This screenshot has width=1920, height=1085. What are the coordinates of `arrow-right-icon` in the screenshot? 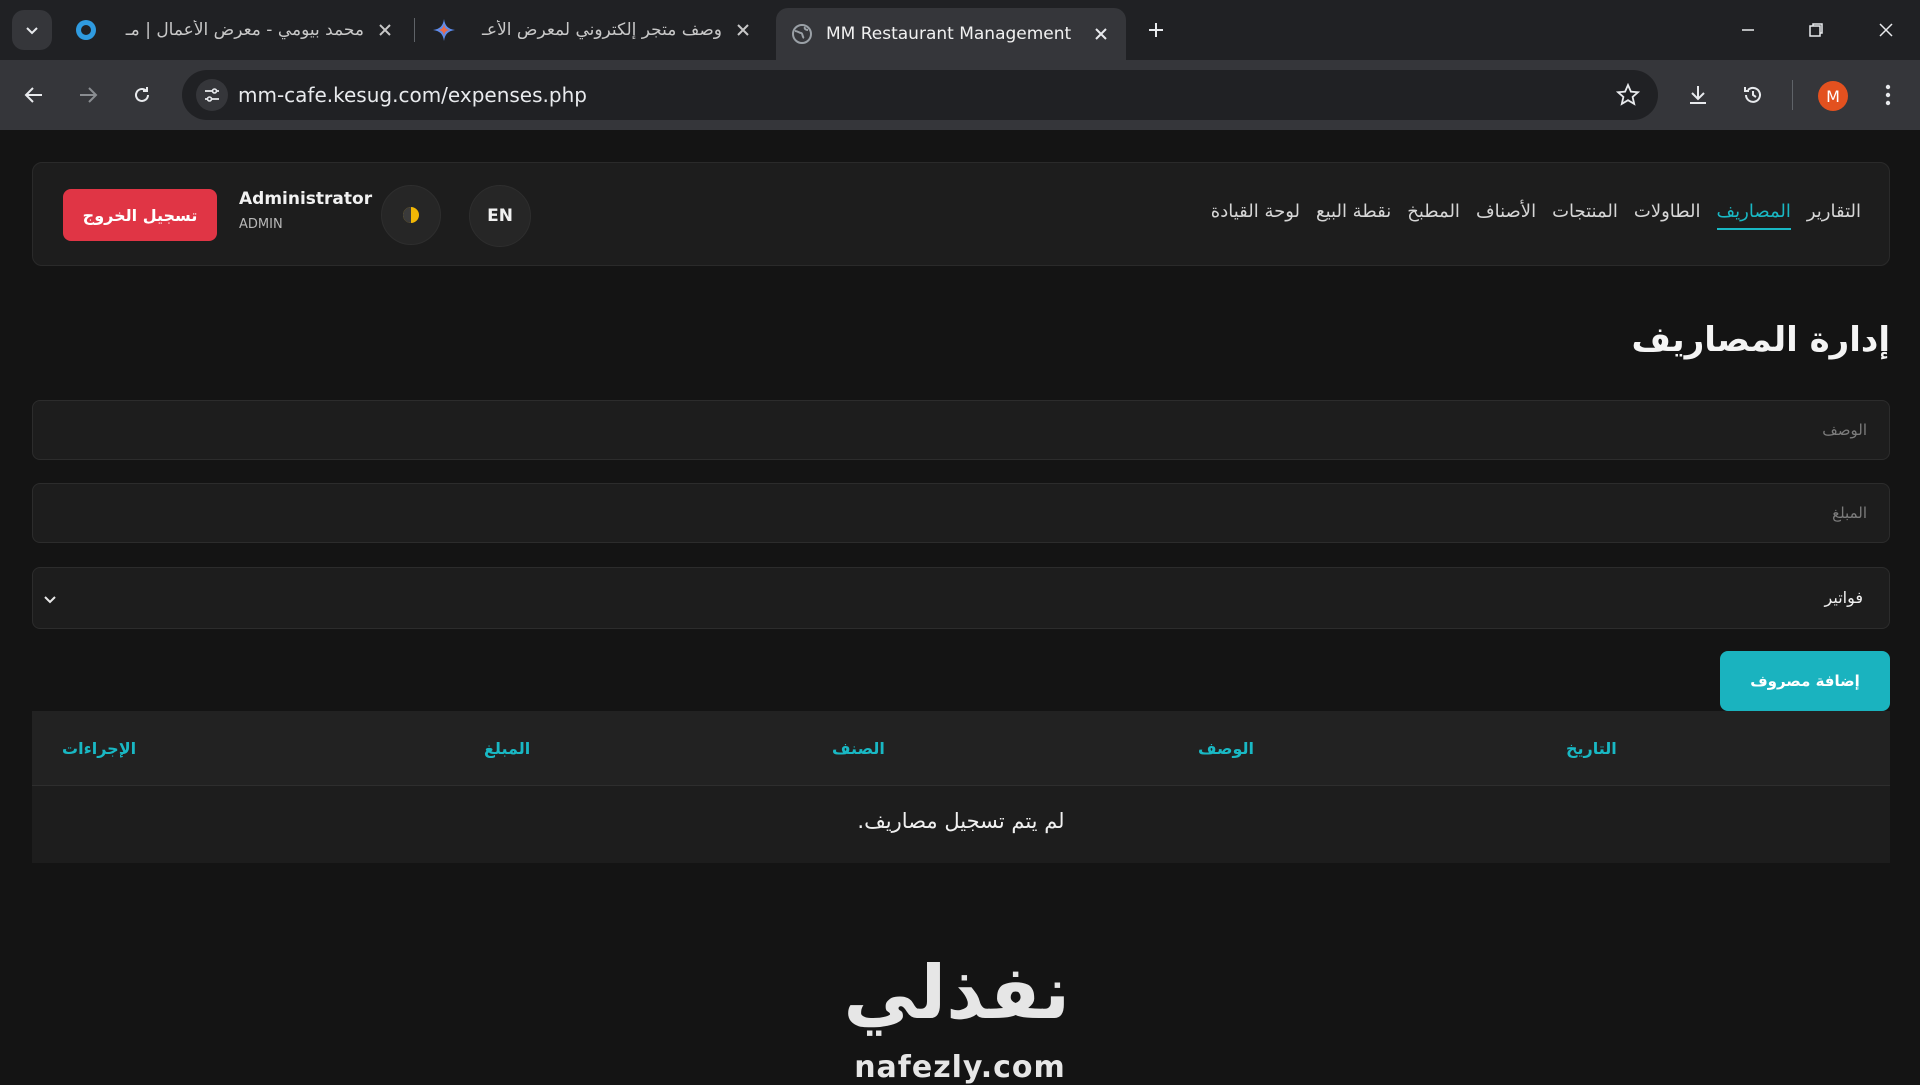 It's located at (89, 95).